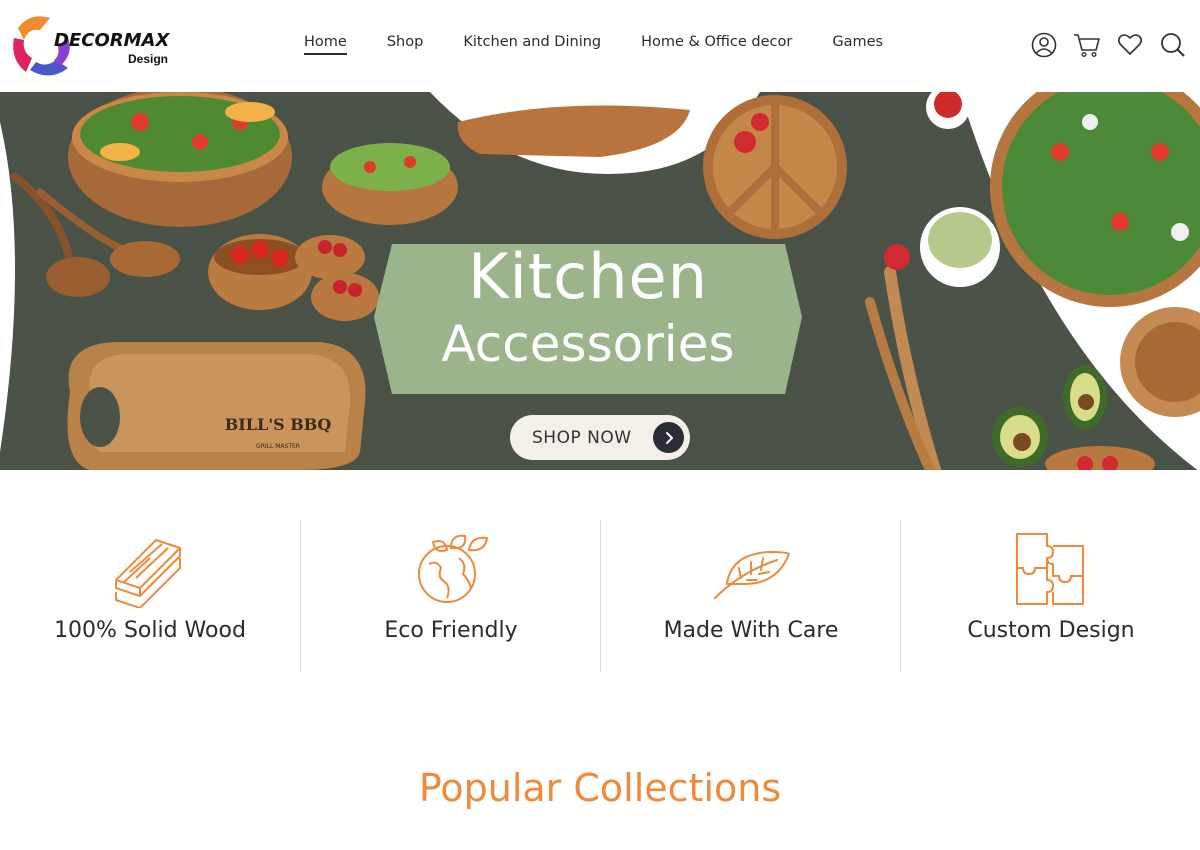  I want to click on board-engraving-sub: GRILL MASTER, so click(278, 446).